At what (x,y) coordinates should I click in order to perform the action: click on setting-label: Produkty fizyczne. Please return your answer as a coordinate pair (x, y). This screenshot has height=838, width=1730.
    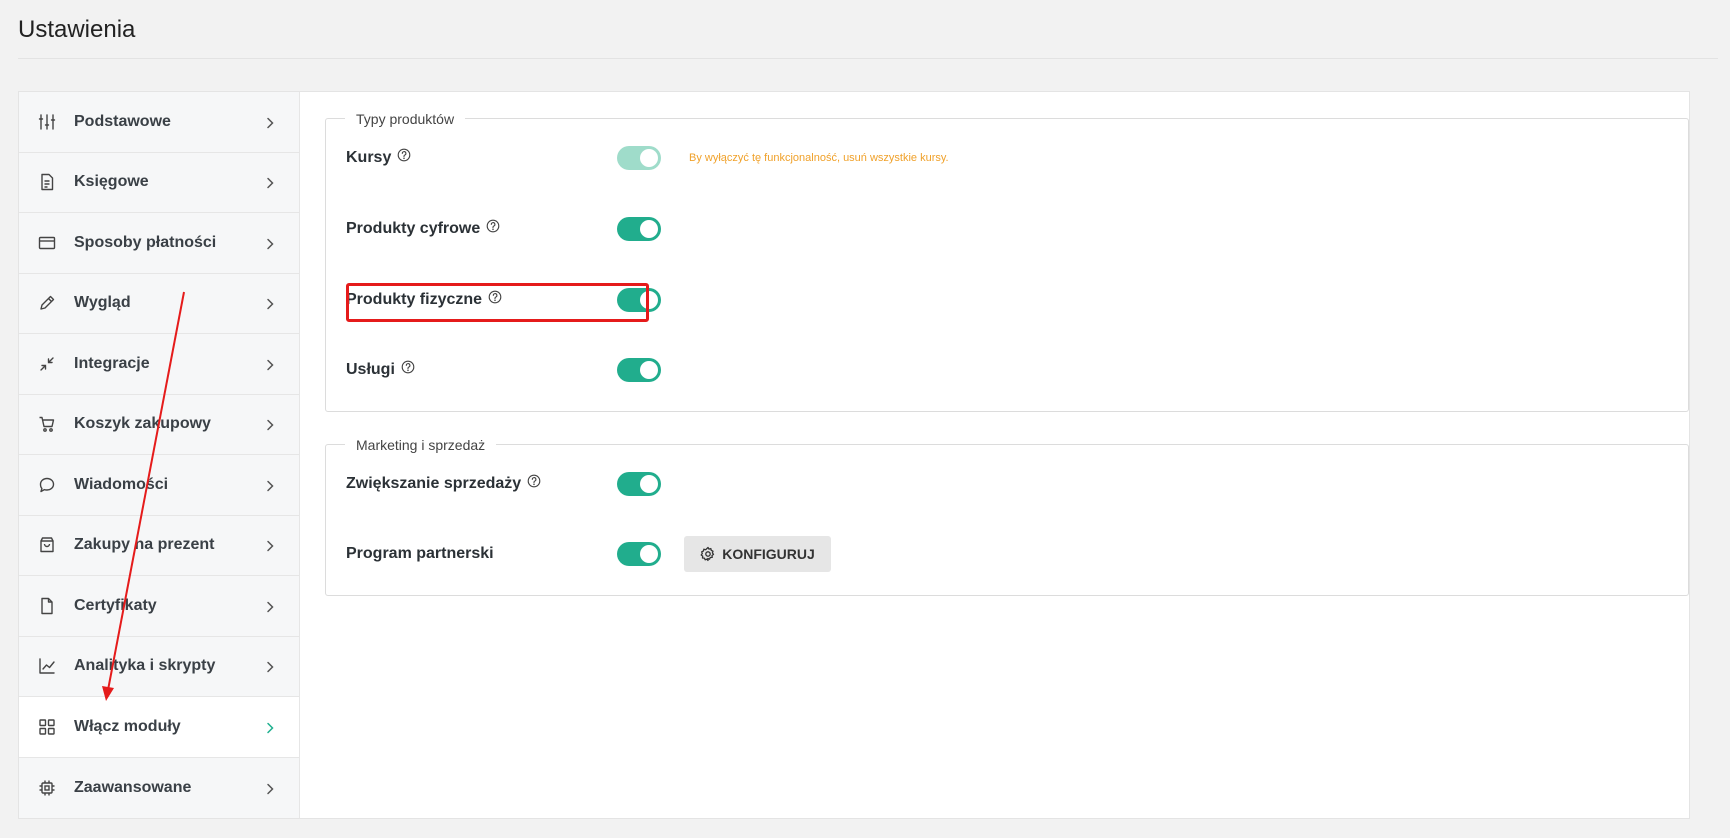
    Looking at the image, I should click on (414, 299).